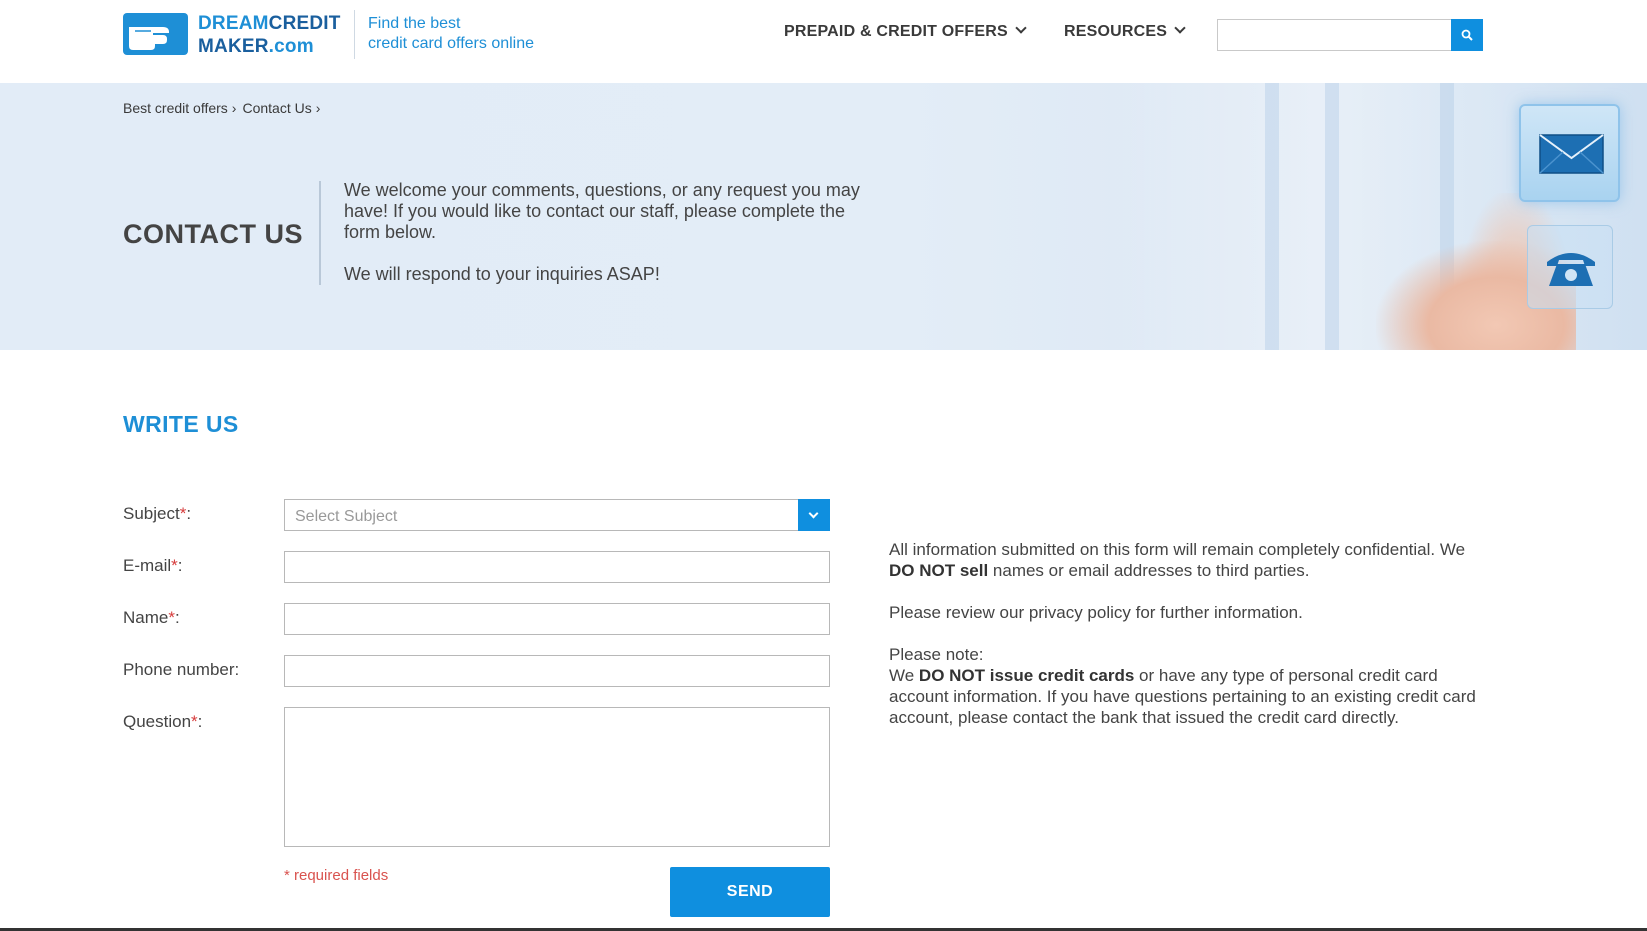 The image size is (1647, 931). What do you see at coordinates (213, 234) in the screenshot?
I see `page-title: CONTACT US` at bounding box center [213, 234].